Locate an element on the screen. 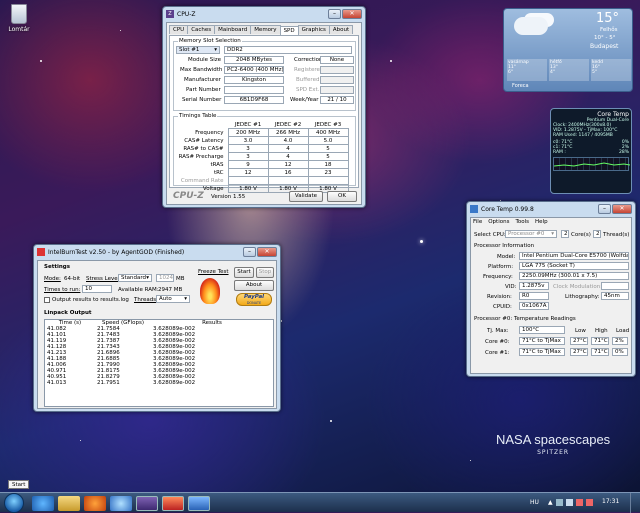  menu-help: Help is located at coordinates (541, 222).